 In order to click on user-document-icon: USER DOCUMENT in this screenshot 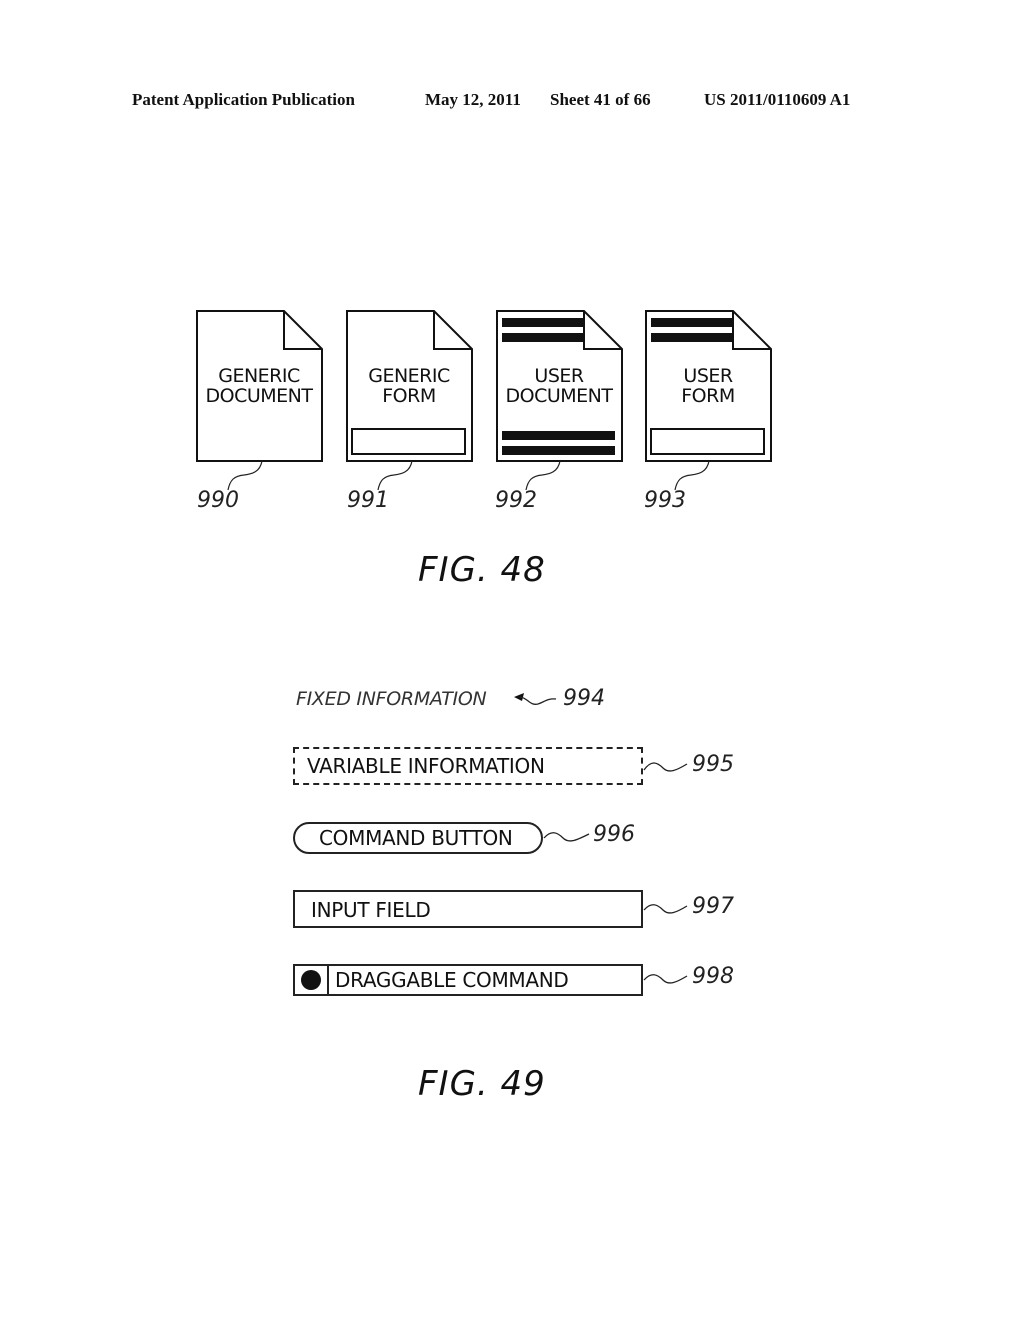, I will do `click(559, 386)`.